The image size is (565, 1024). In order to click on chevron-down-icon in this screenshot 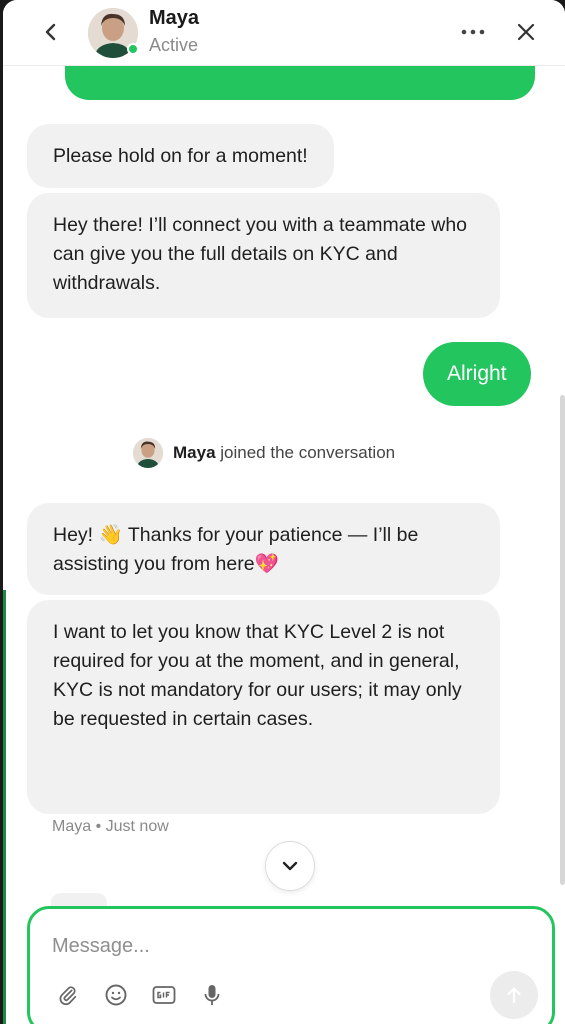, I will do `click(290, 866)`.